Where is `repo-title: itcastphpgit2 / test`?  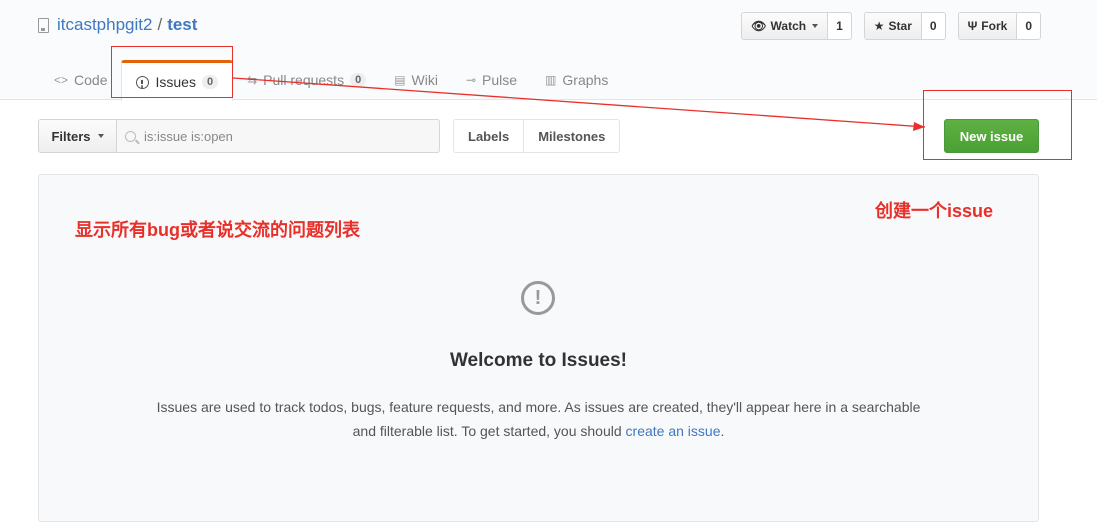
repo-title: itcastphpgit2 / test is located at coordinates (117, 25).